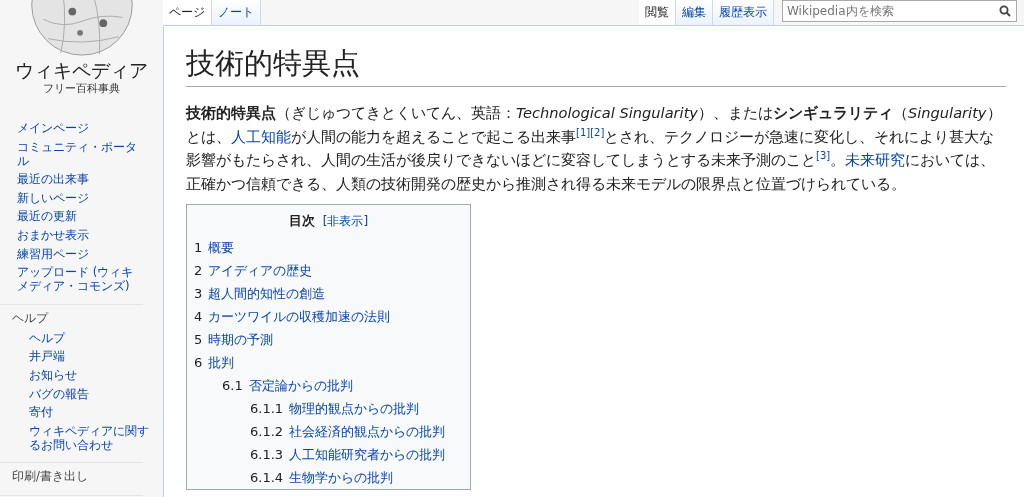 The height and width of the screenshot is (497, 1024). I want to click on contents-item: 6 批判, so click(214, 362).